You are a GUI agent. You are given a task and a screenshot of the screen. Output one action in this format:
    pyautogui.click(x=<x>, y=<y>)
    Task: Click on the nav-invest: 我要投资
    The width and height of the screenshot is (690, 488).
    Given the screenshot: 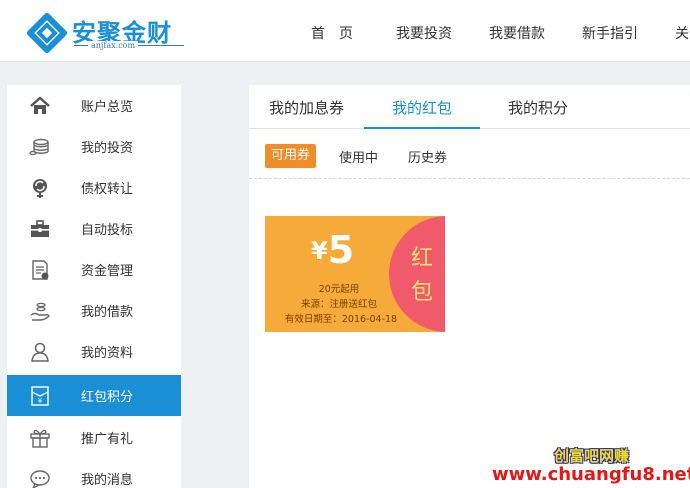 What is the action you would take?
    pyautogui.click(x=424, y=33)
    